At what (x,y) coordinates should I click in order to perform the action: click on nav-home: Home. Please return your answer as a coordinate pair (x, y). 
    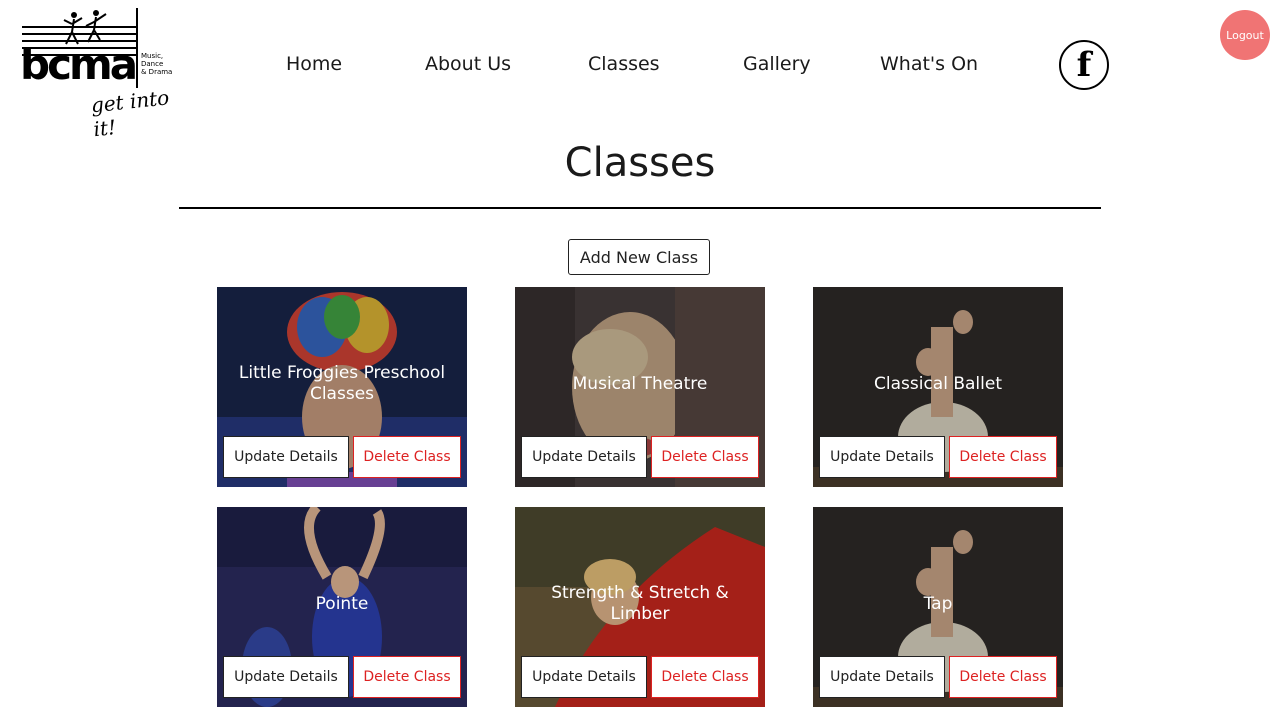
    Looking at the image, I should click on (314, 64).